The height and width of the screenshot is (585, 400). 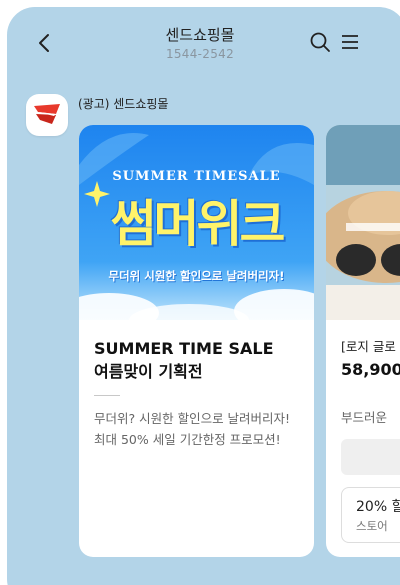 I want to click on send-logo-icon, so click(x=47, y=114).